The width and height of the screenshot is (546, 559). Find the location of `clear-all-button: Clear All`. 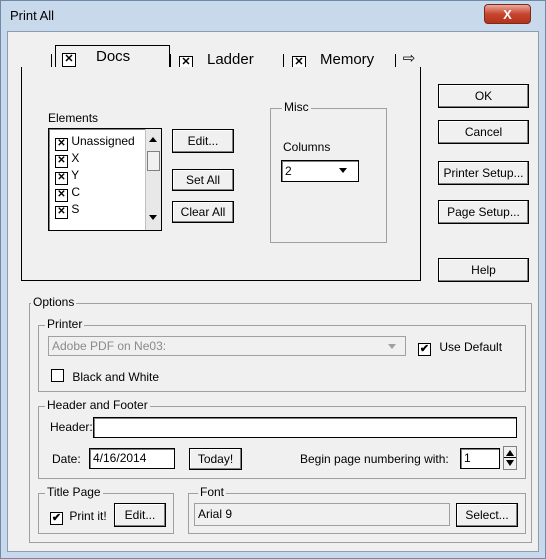

clear-all-button: Clear All is located at coordinates (203, 212).